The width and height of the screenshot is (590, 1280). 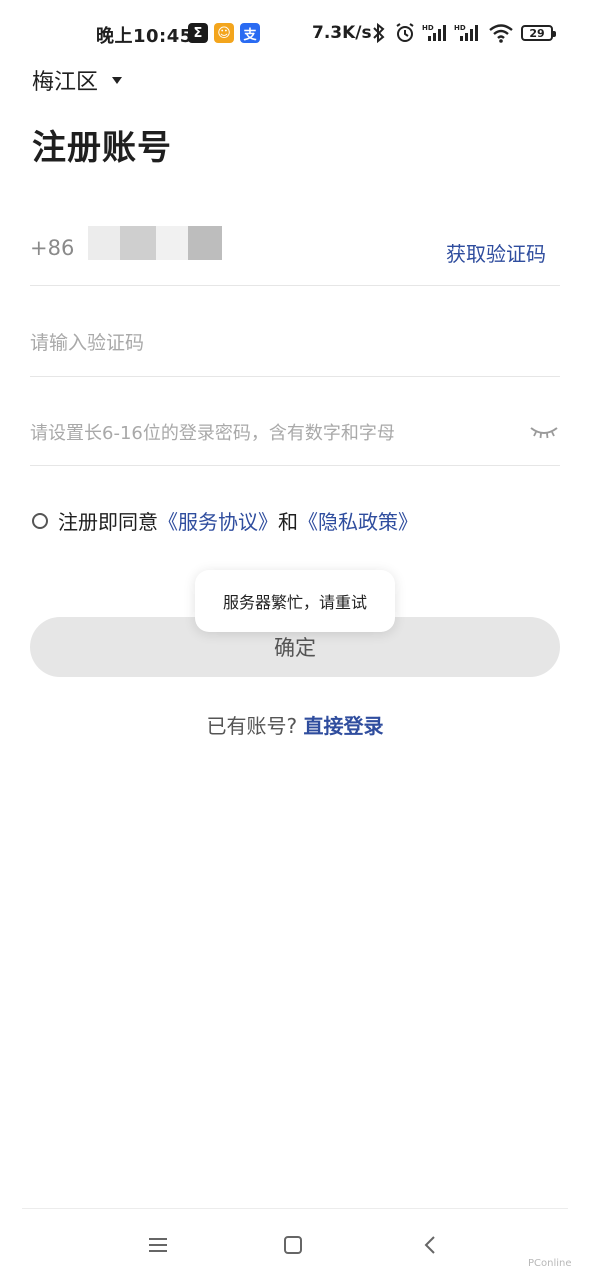 I want to click on agreement-prefix: 注册即同意, so click(x=108, y=522).